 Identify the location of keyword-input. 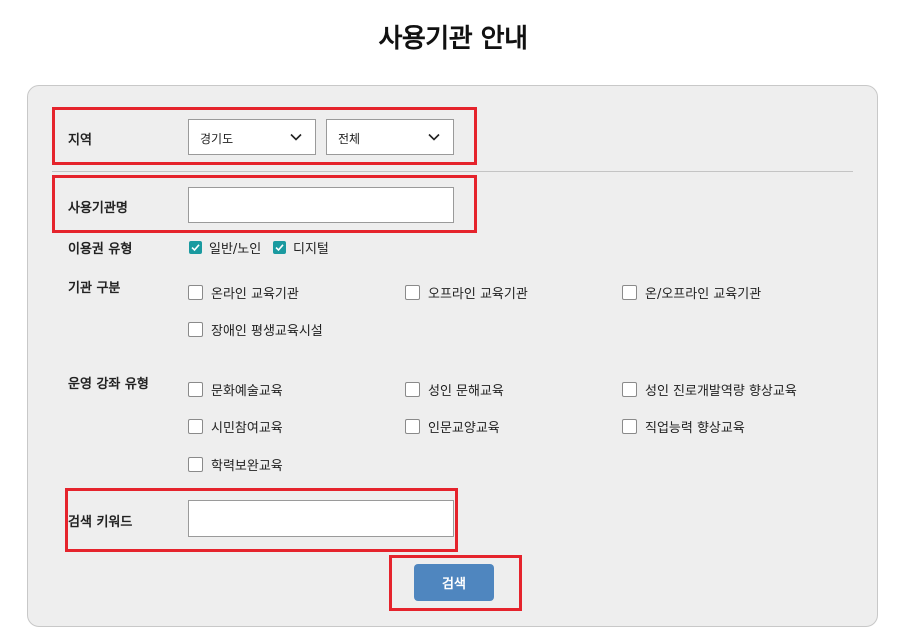
(321, 518).